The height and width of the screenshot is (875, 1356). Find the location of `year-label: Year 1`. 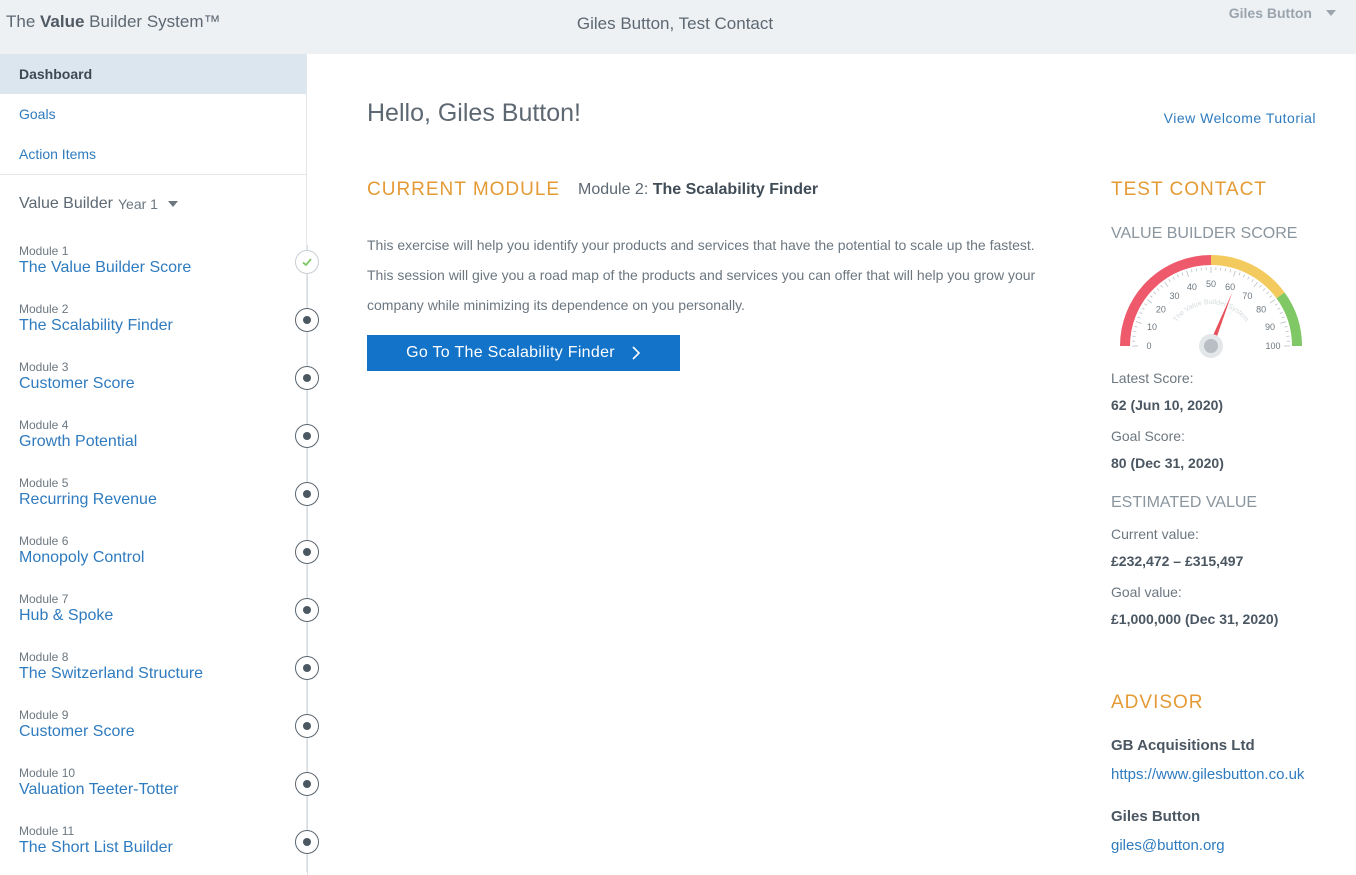

year-label: Year 1 is located at coordinates (138, 204).